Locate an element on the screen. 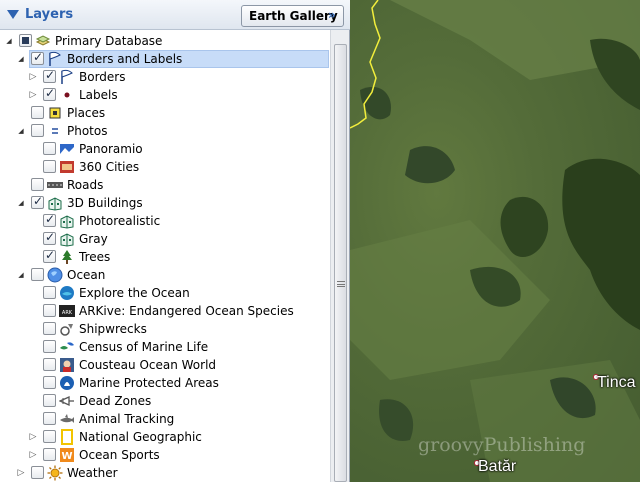  tree-row-label: Trees is located at coordinates (94, 257).